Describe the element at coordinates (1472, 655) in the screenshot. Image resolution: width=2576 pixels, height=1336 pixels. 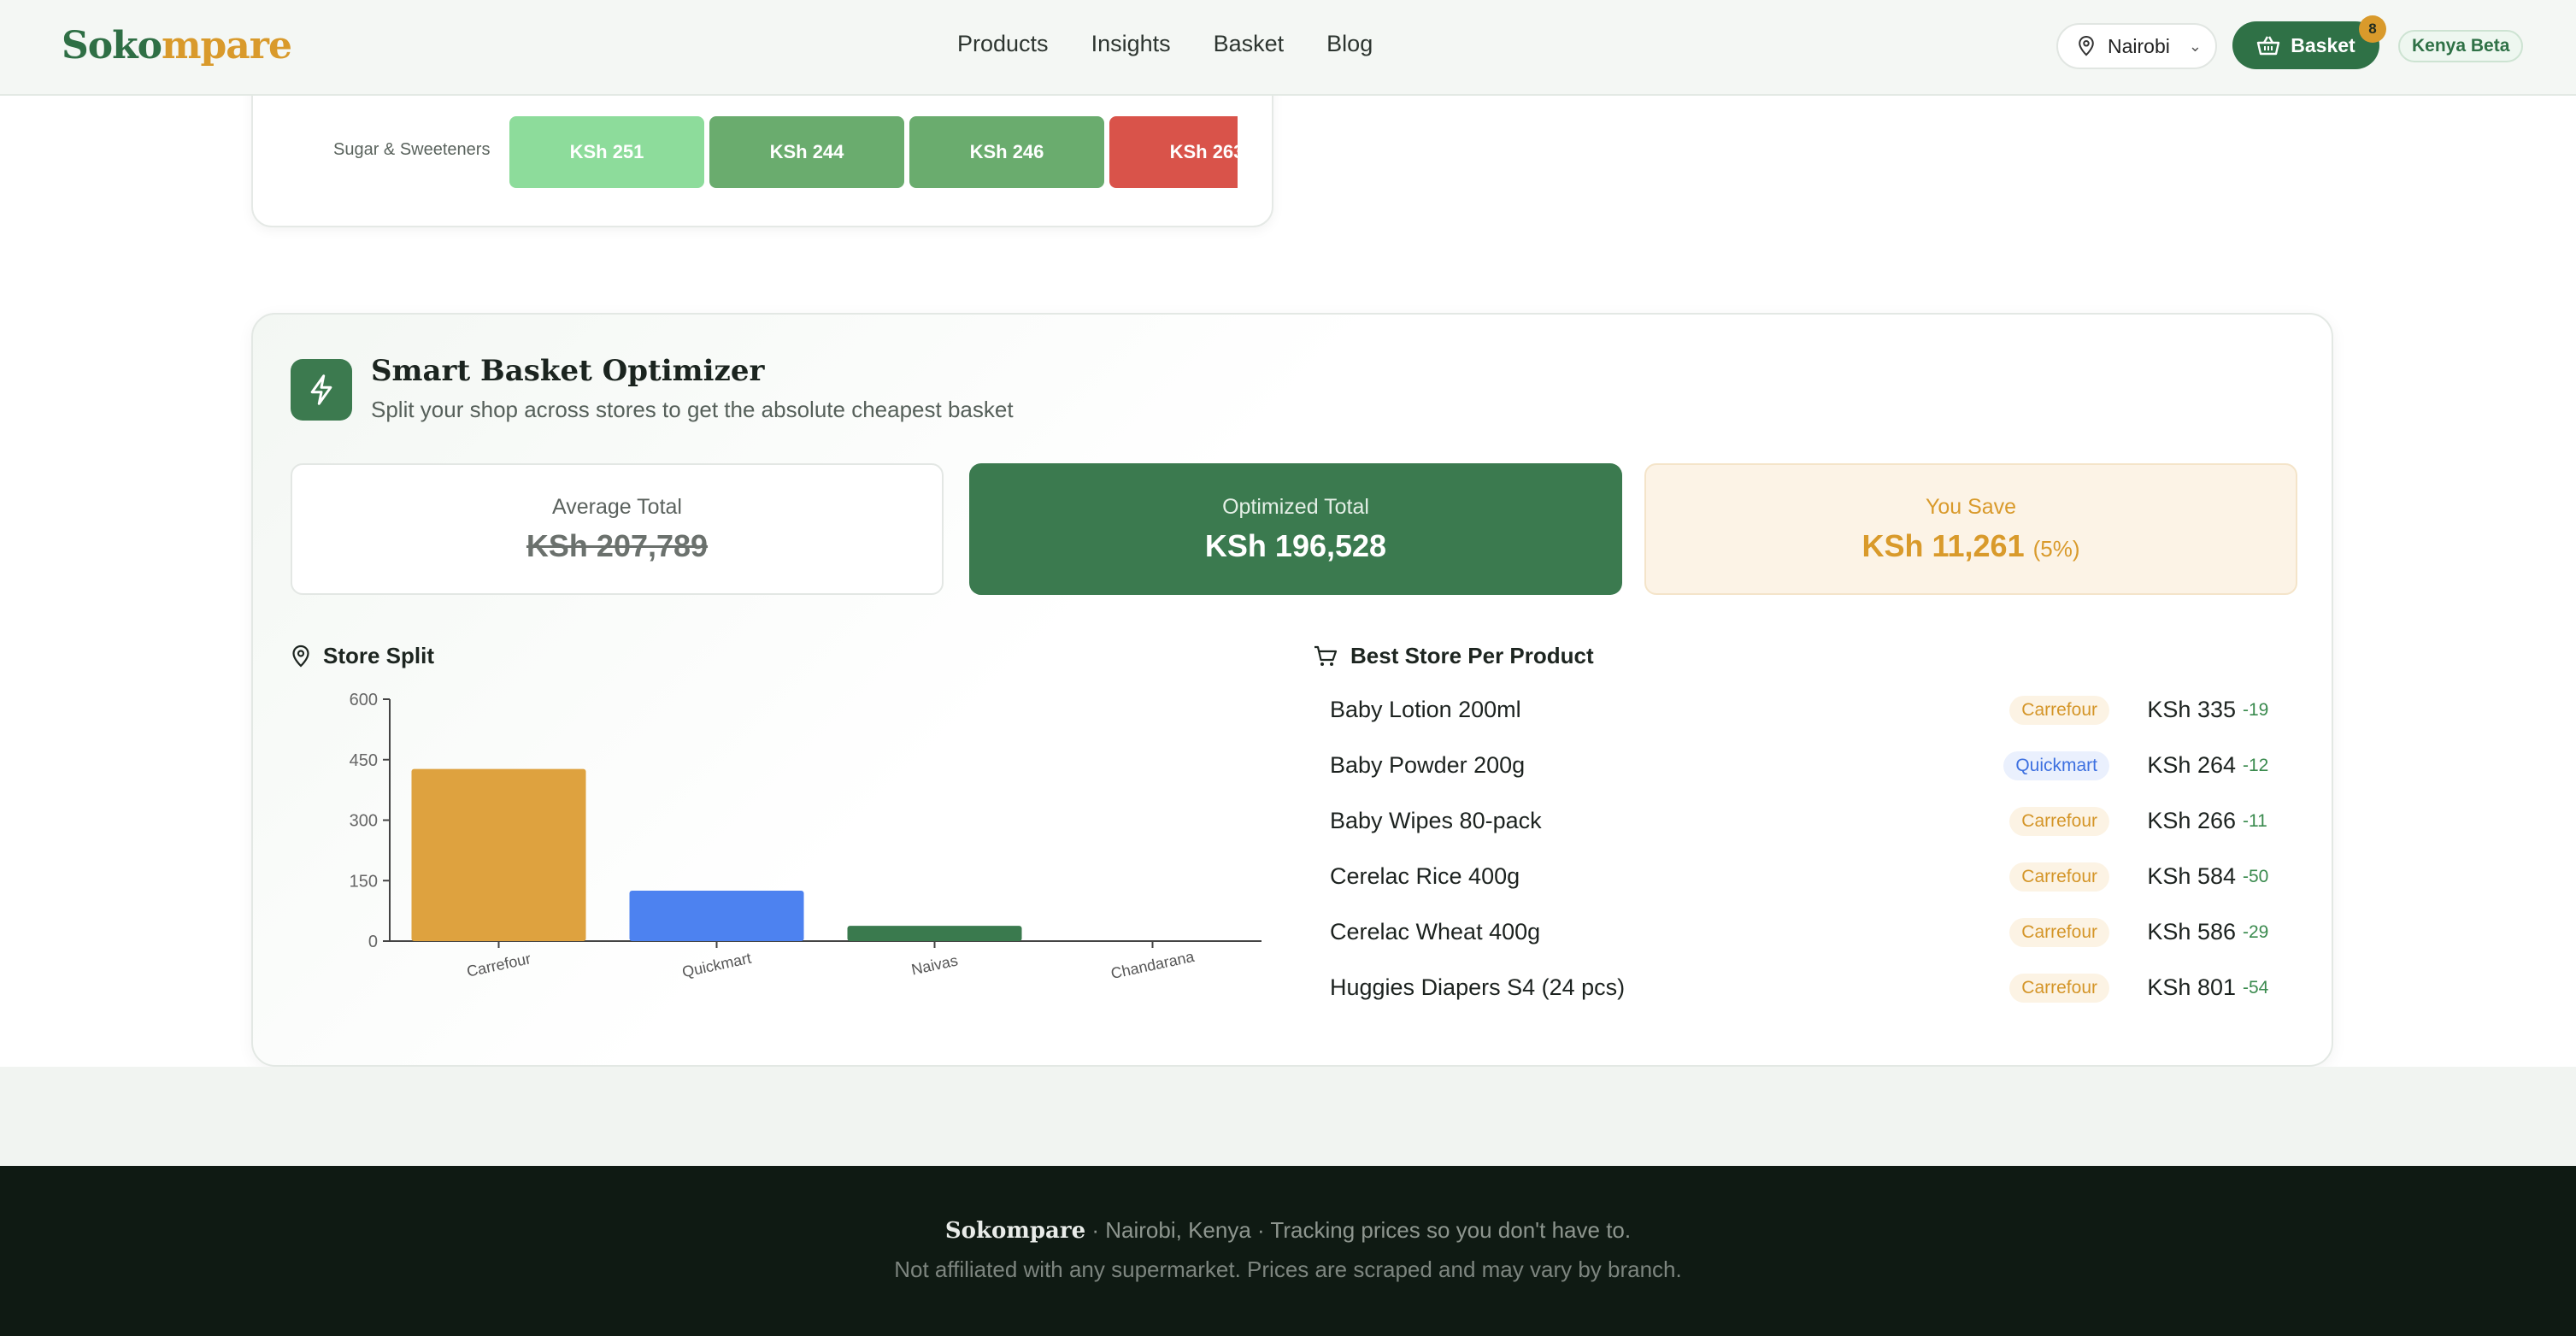
I see `best-store-title: Best Store Per Product` at that location.